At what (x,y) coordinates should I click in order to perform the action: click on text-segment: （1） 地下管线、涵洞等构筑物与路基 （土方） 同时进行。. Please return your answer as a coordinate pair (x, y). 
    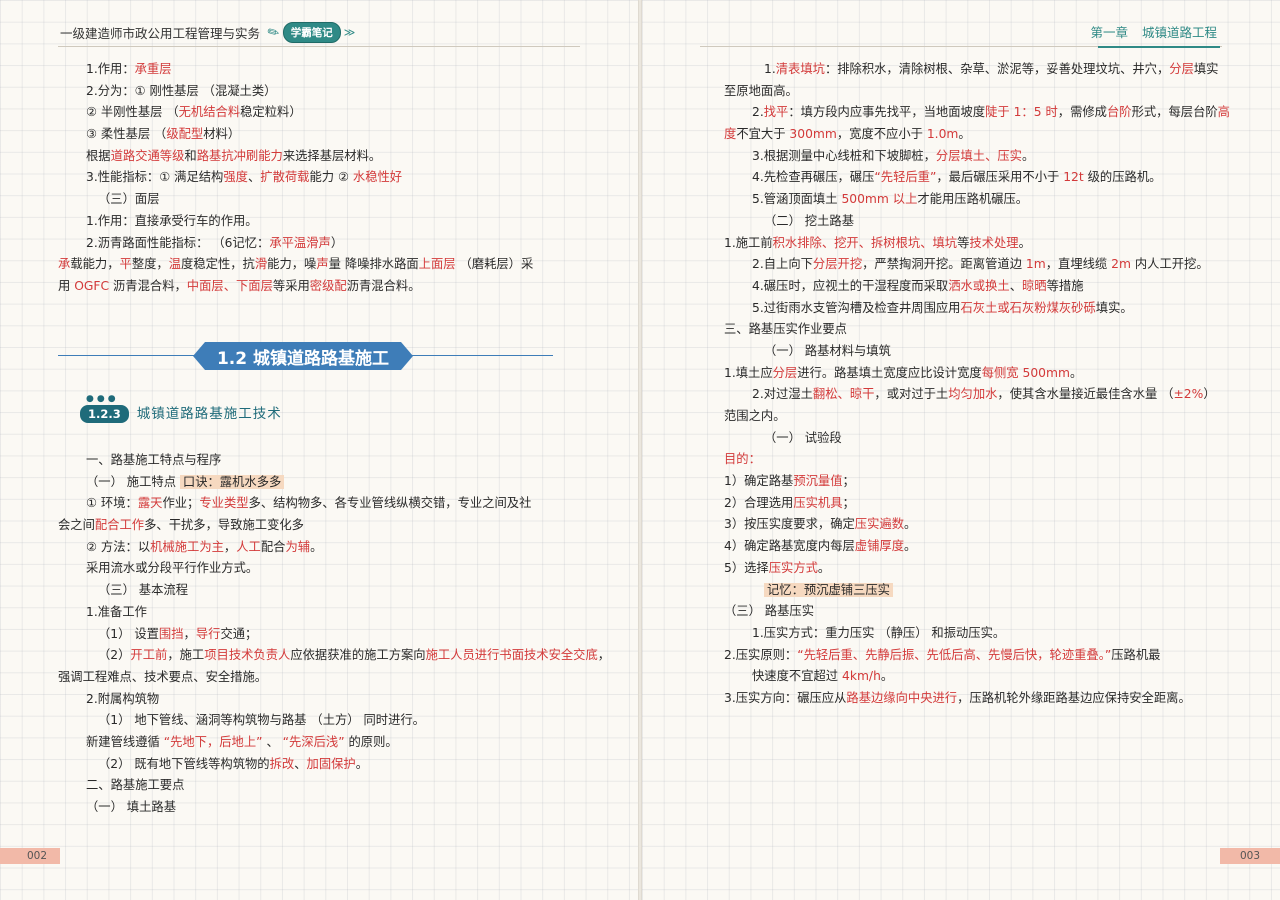
    Looking at the image, I should click on (261, 720).